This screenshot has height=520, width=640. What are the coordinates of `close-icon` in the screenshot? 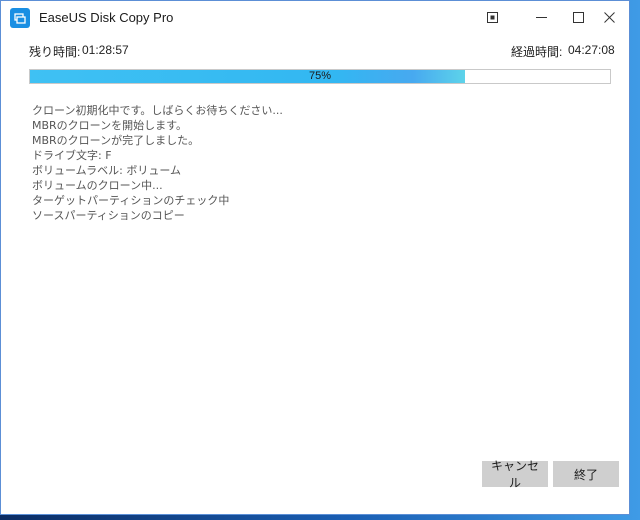 It's located at (609, 17).